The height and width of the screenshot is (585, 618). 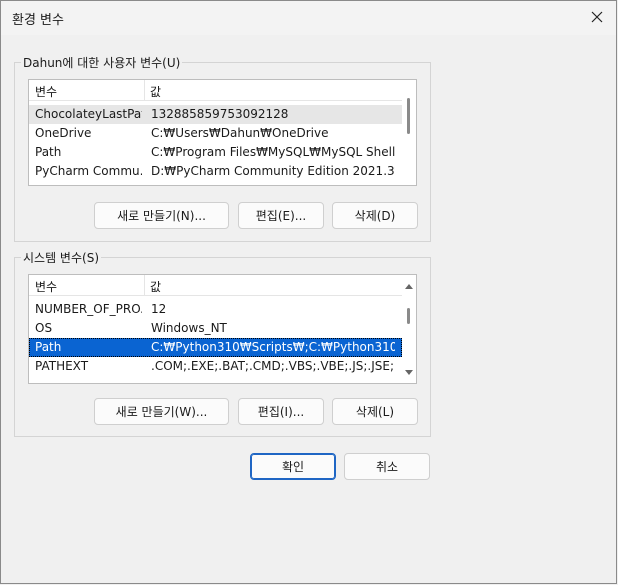 I want to click on title-bar: 환경 변수, so click(x=308, y=18).